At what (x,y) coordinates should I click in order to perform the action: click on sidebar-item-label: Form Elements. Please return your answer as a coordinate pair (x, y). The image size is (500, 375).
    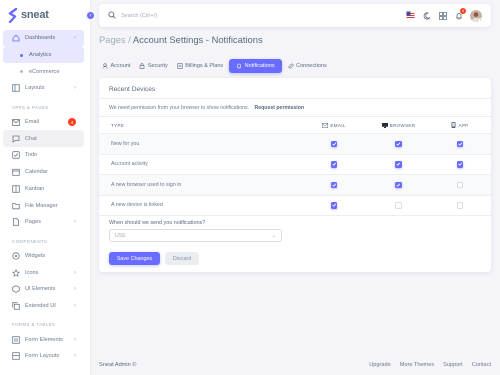
    Looking at the image, I should click on (44, 339).